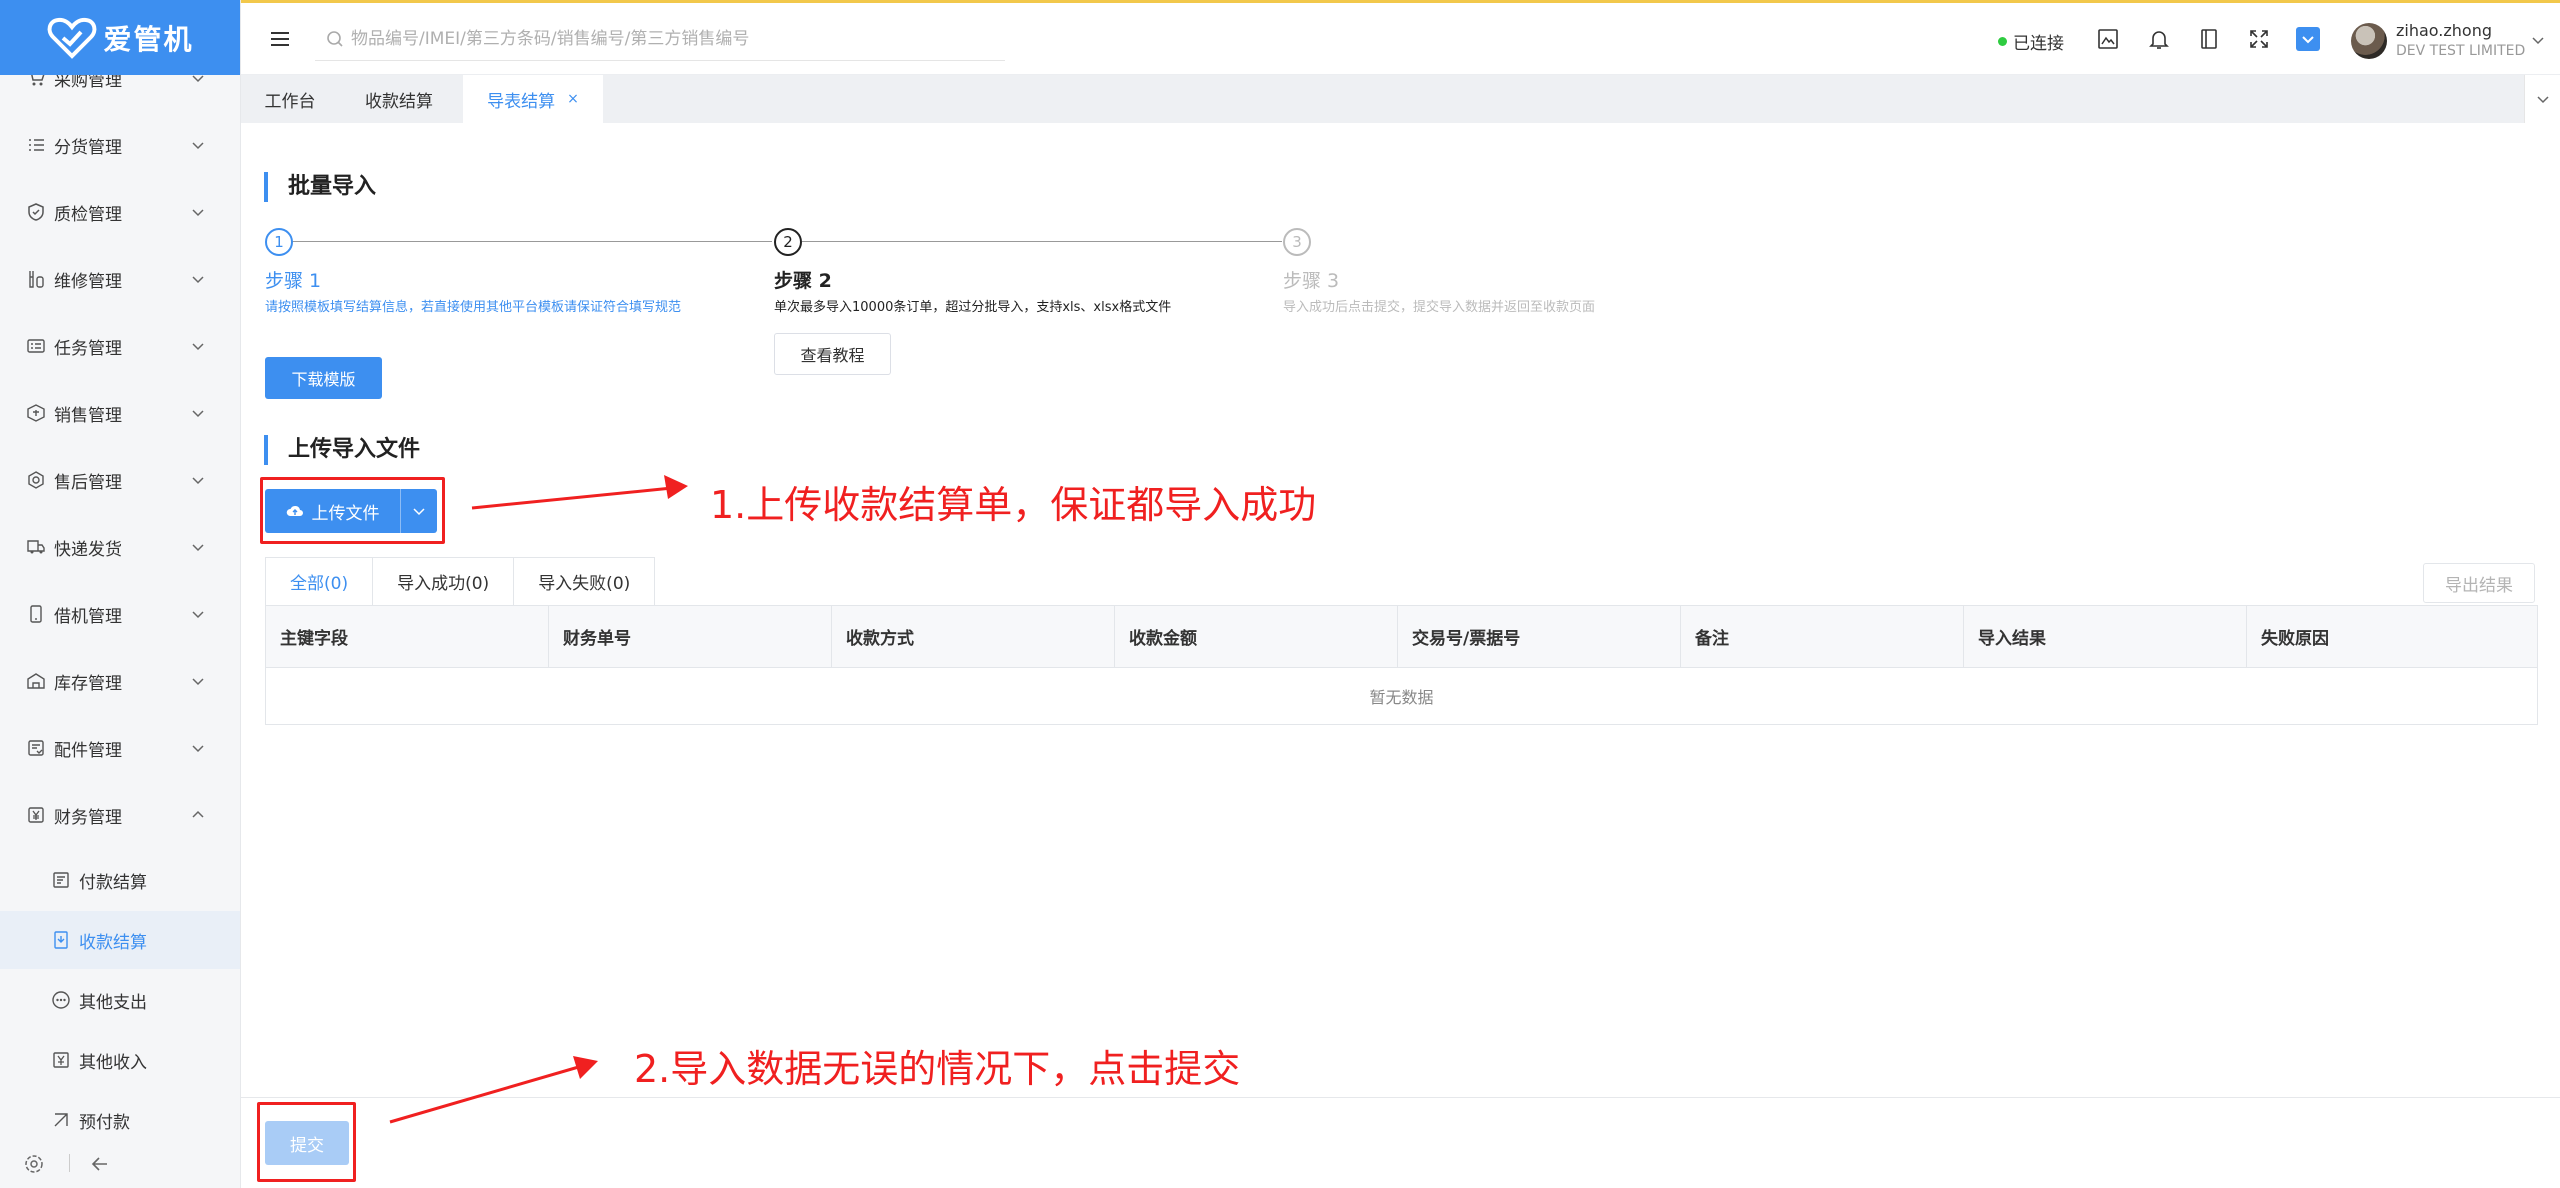  Describe the element at coordinates (34, 1164) in the screenshot. I see `settings-icon` at that location.